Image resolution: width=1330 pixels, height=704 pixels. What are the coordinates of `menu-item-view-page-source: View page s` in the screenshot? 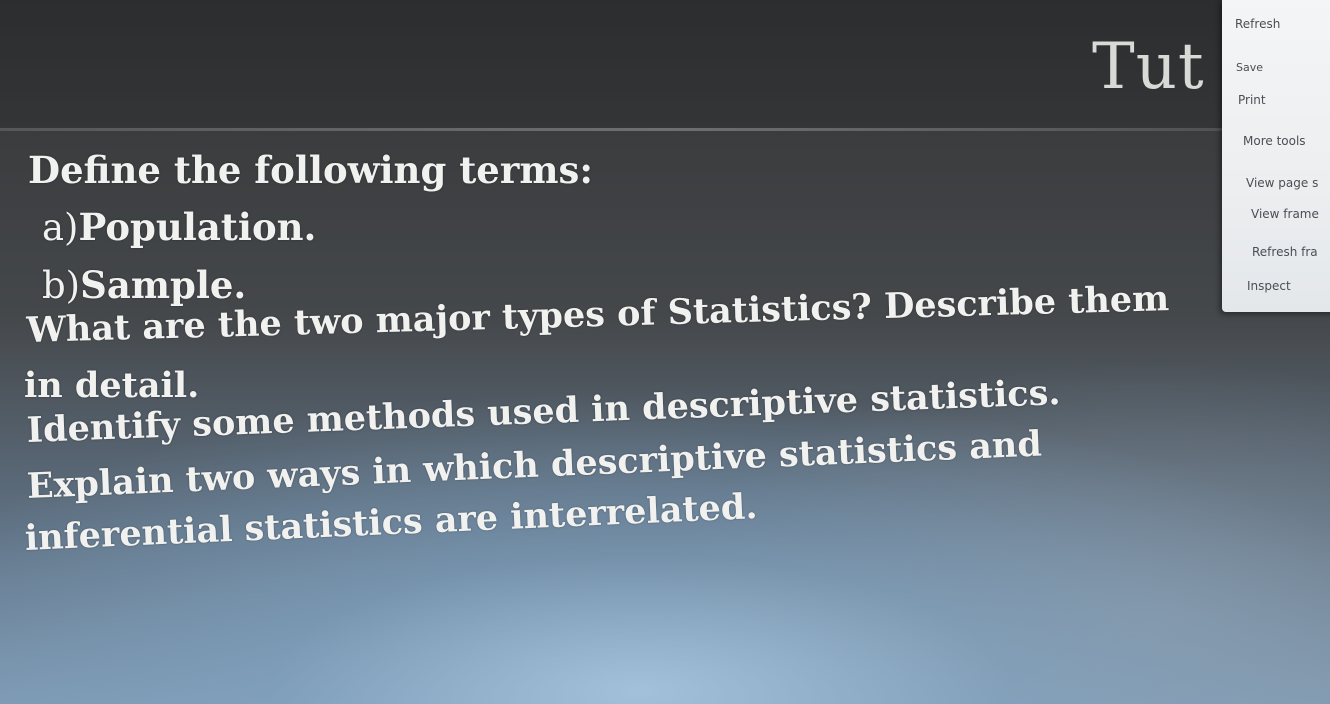 It's located at (1276, 183).